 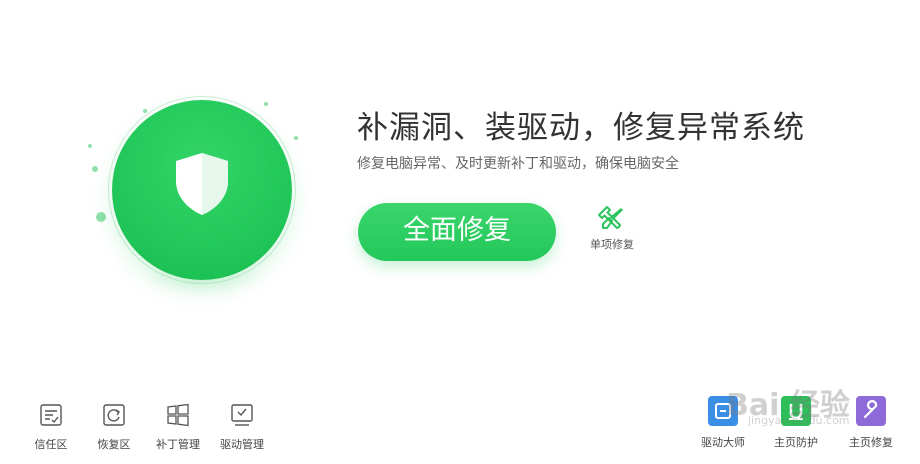 What do you see at coordinates (612, 232) in the screenshot?
I see `single-repair-button: 单项修复` at bounding box center [612, 232].